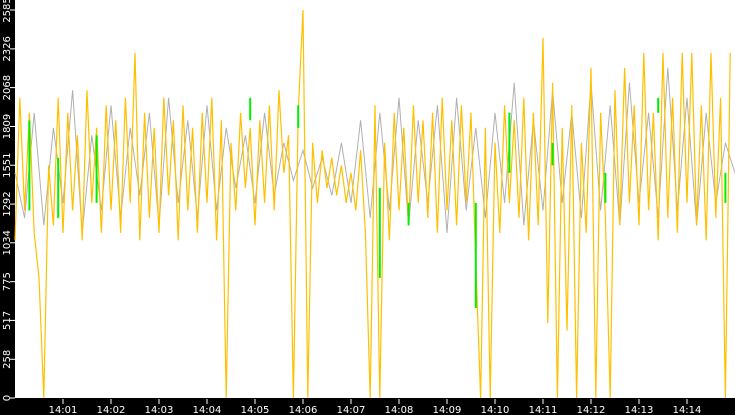 This screenshot has height=415, width=735. What do you see at coordinates (7, 242) in the screenshot?
I see `y-tick-label: 1034` at bounding box center [7, 242].